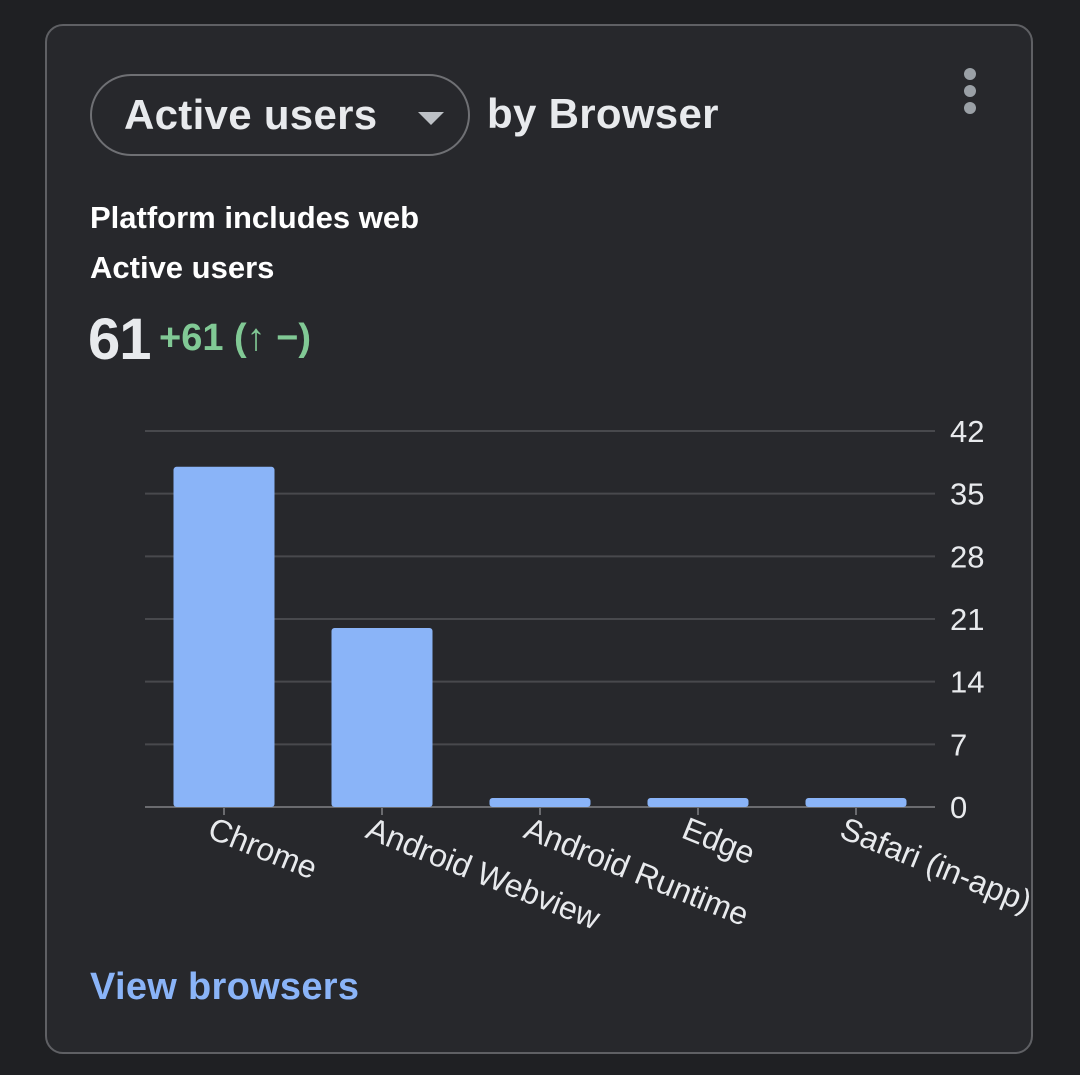 Image resolution: width=1080 pixels, height=1075 pixels. Describe the element at coordinates (262, 848) in the screenshot. I see `x-category-label: Chrome` at that location.